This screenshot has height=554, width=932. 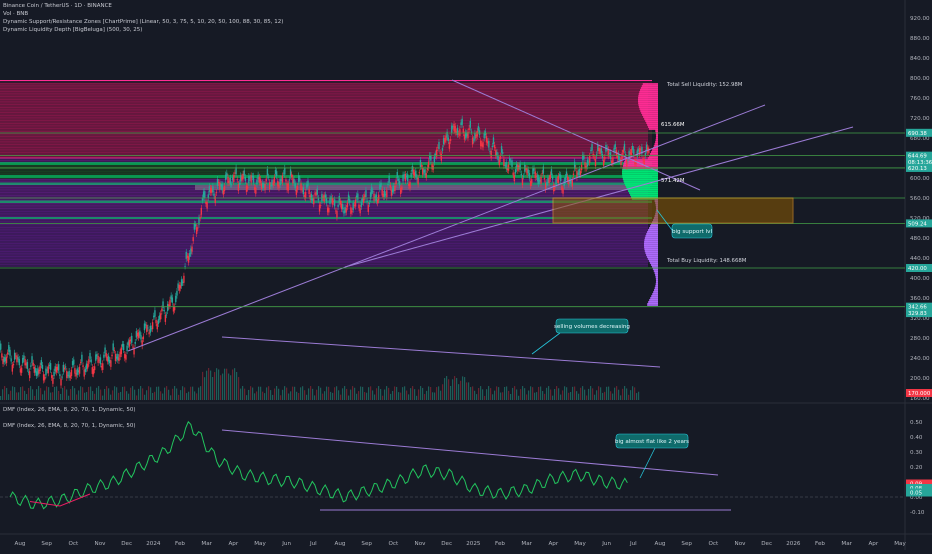 I want to click on time-tick-label: Feb, so click(x=500, y=544).